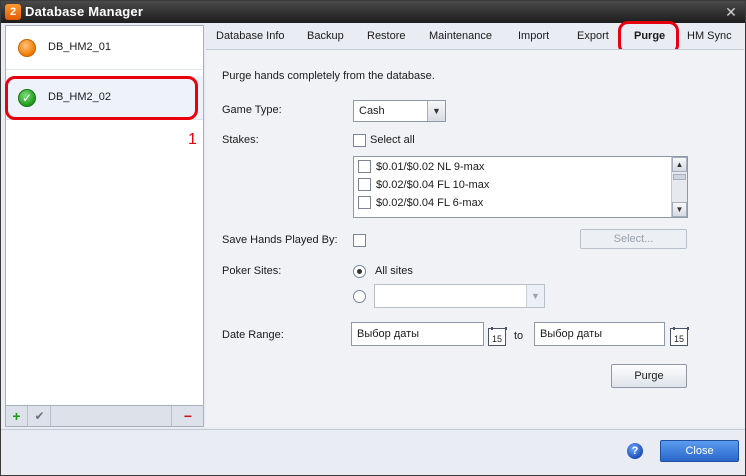 This screenshot has height=476, width=746. Describe the element at coordinates (679, 209) in the screenshot. I see `scroll-down-icon: ▼` at that location.